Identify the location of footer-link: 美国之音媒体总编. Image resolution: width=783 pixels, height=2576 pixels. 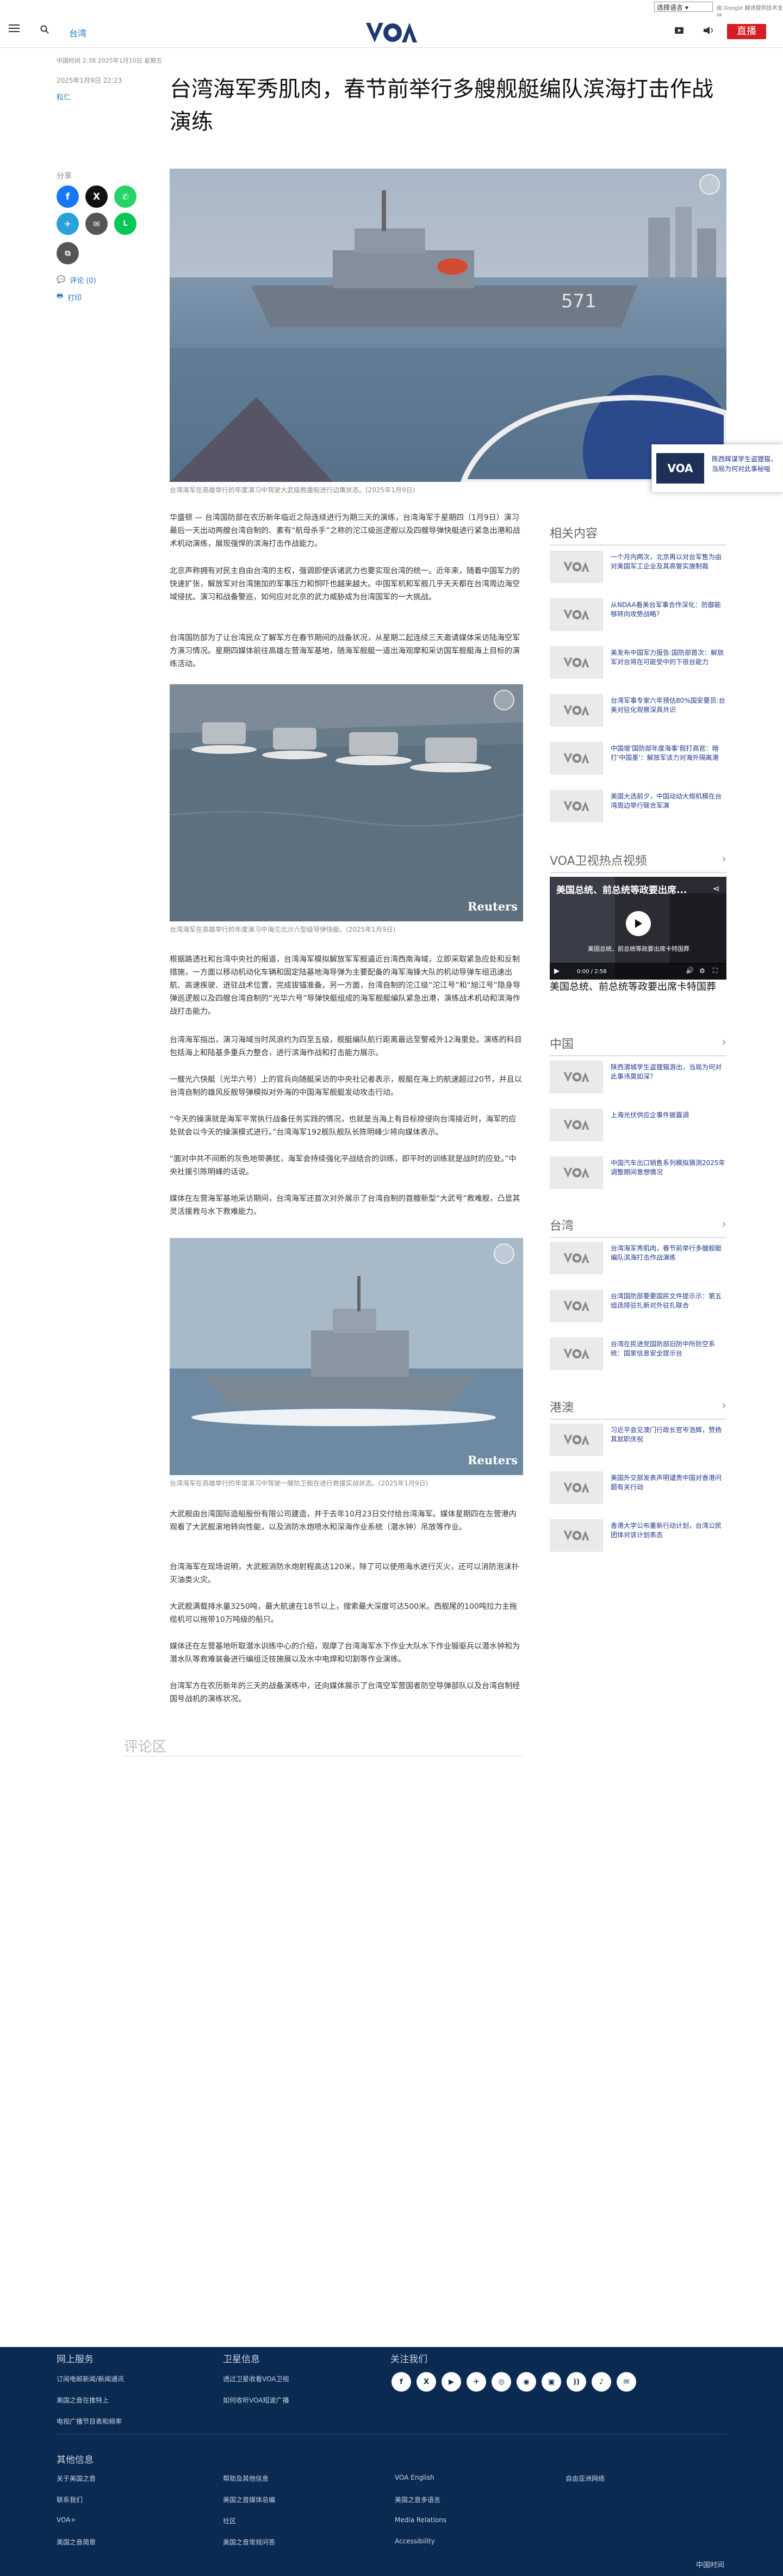
(249, 2499).